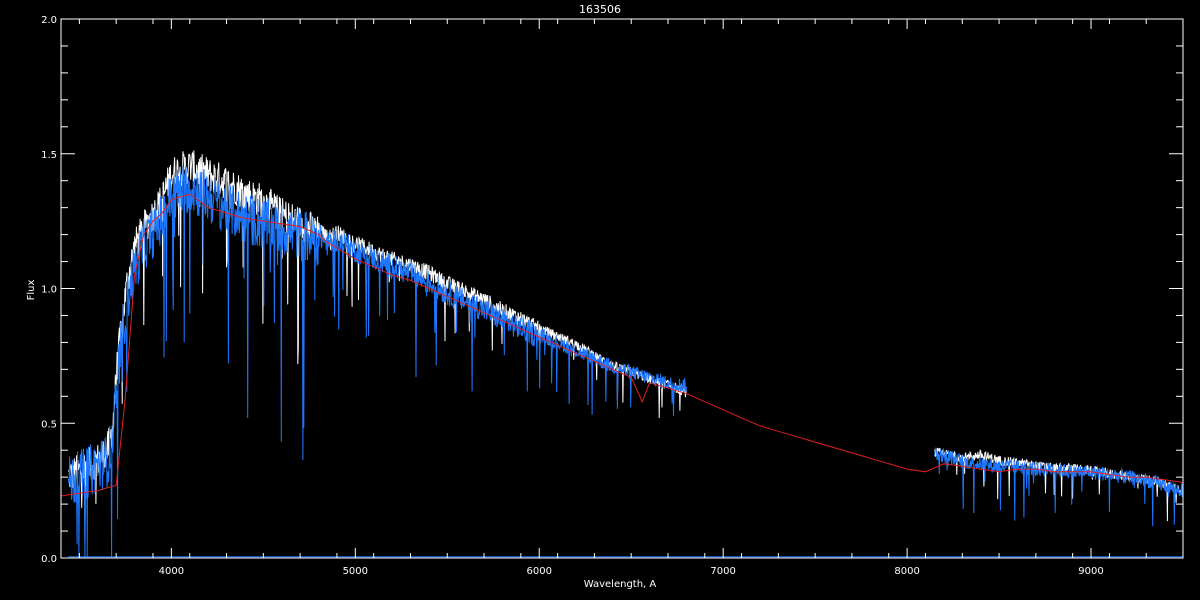 The image size is (1200, 600). Describe the element at coordinates (722, 571) in the screenshot. I see `x-tick-label-7000: 7000` at that location.